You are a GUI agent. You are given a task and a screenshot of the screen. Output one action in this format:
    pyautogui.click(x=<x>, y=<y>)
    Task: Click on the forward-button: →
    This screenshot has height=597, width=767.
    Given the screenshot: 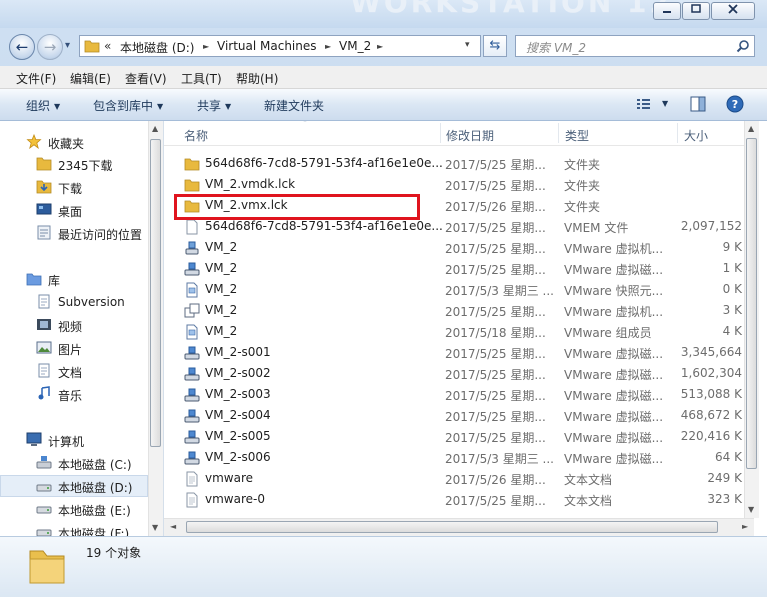 What is the action you would take?
    pyautogui.click(x=50, y=47)
    